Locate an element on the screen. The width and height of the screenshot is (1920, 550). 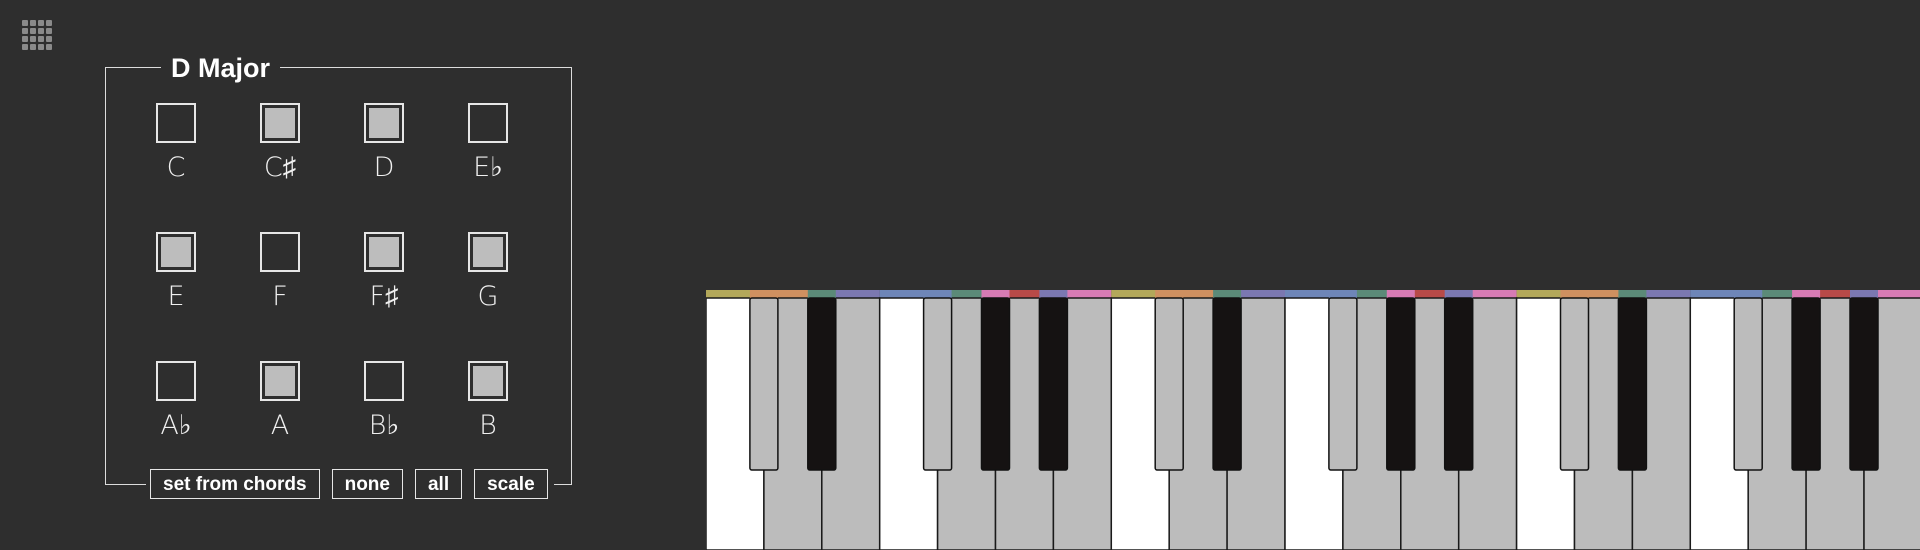
note-label: A is located at coordinates (280, 425).